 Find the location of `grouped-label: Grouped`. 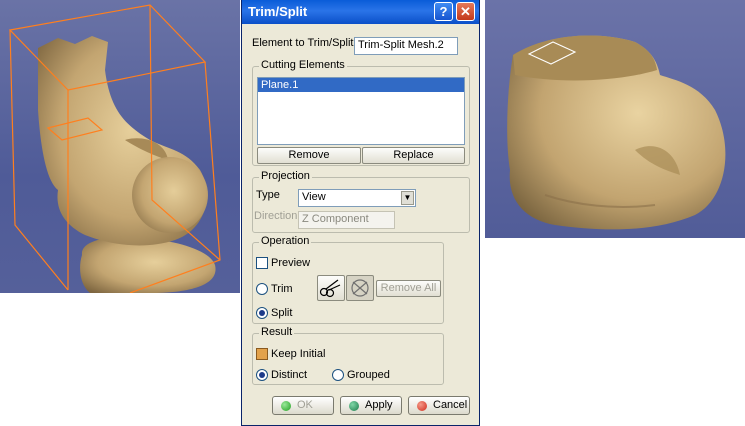

grouped-label: Grouped is located at coordinates (368, 375).